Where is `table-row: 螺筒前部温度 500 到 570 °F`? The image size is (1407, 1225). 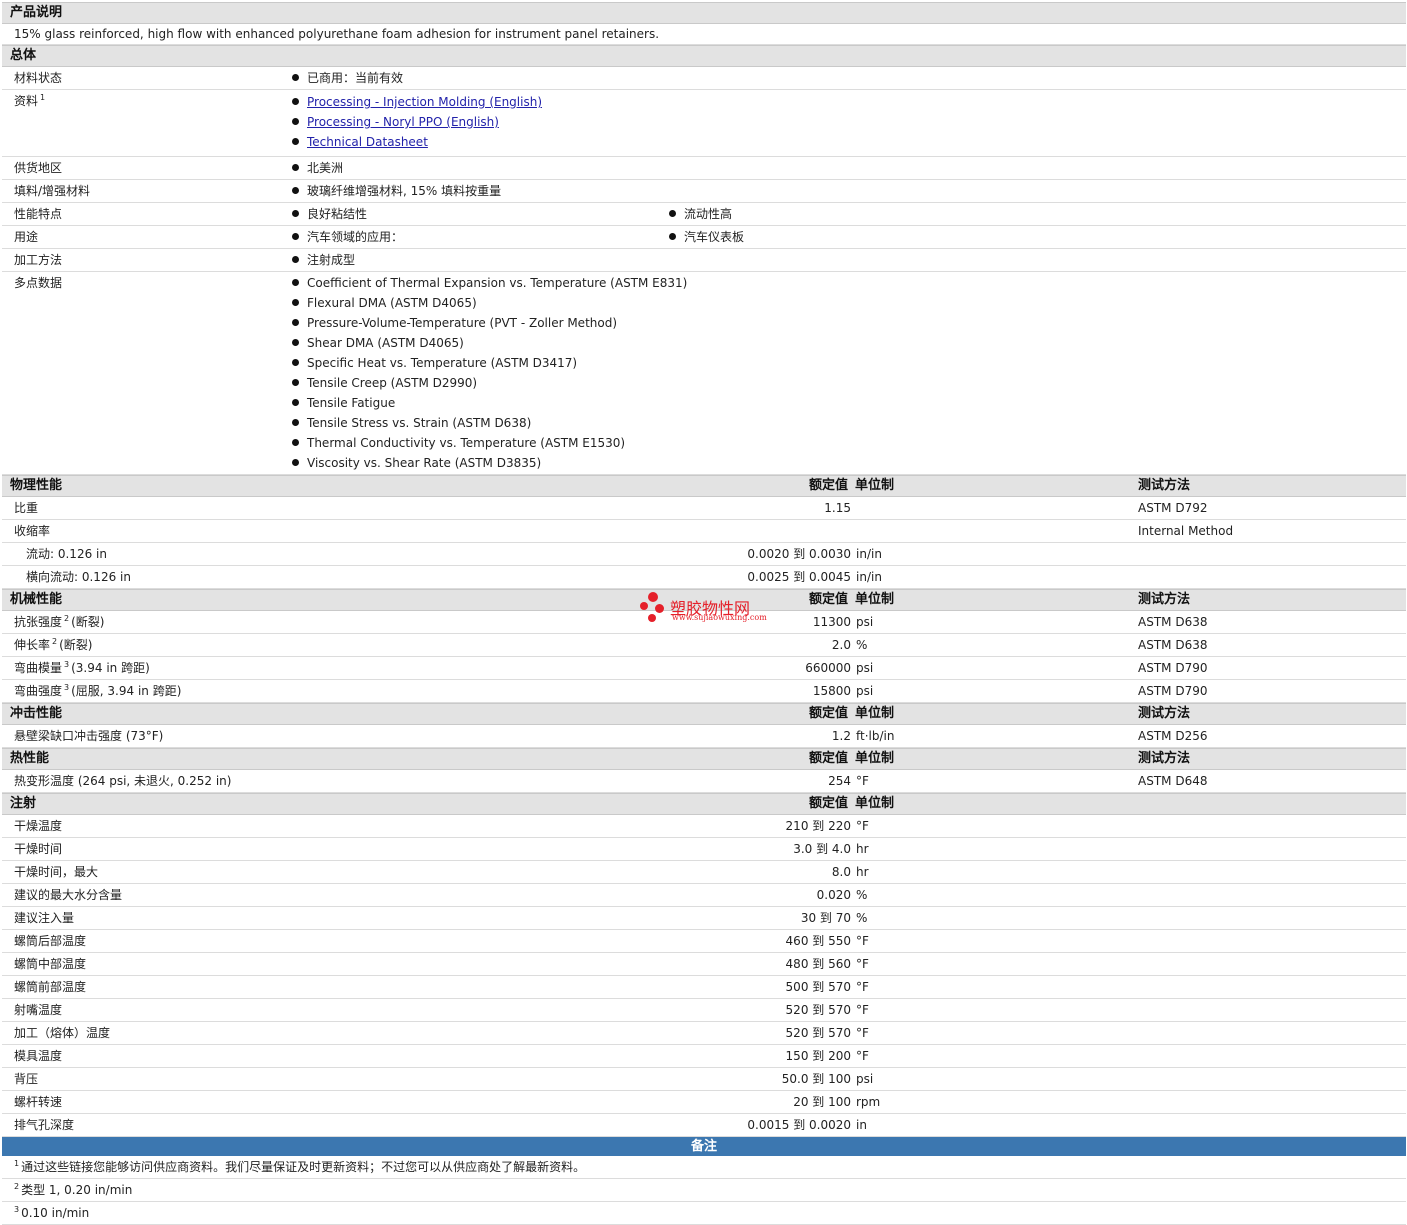 table-row: 螺筒前部温度 500 到 570 °F is located at coordinates (704, 987).